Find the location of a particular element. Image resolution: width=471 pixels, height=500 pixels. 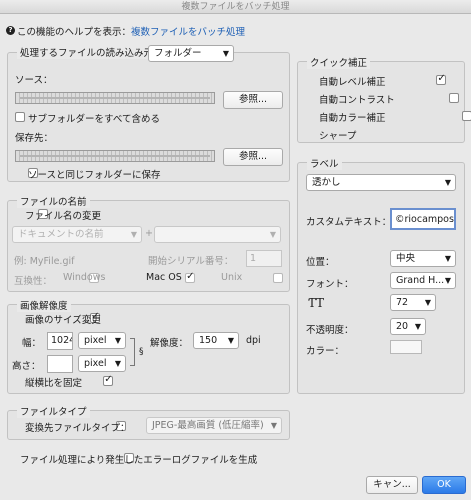

auto-levels-checkbox is located at coordinates (441, 79).